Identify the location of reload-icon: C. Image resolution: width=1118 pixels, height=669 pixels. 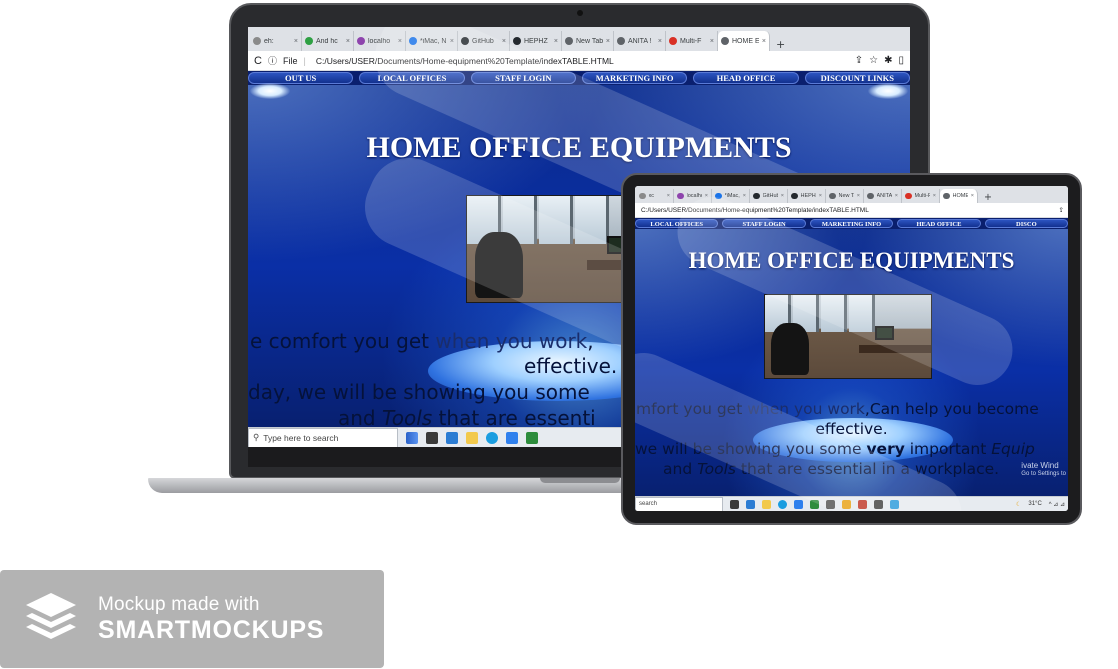
(258, 61).